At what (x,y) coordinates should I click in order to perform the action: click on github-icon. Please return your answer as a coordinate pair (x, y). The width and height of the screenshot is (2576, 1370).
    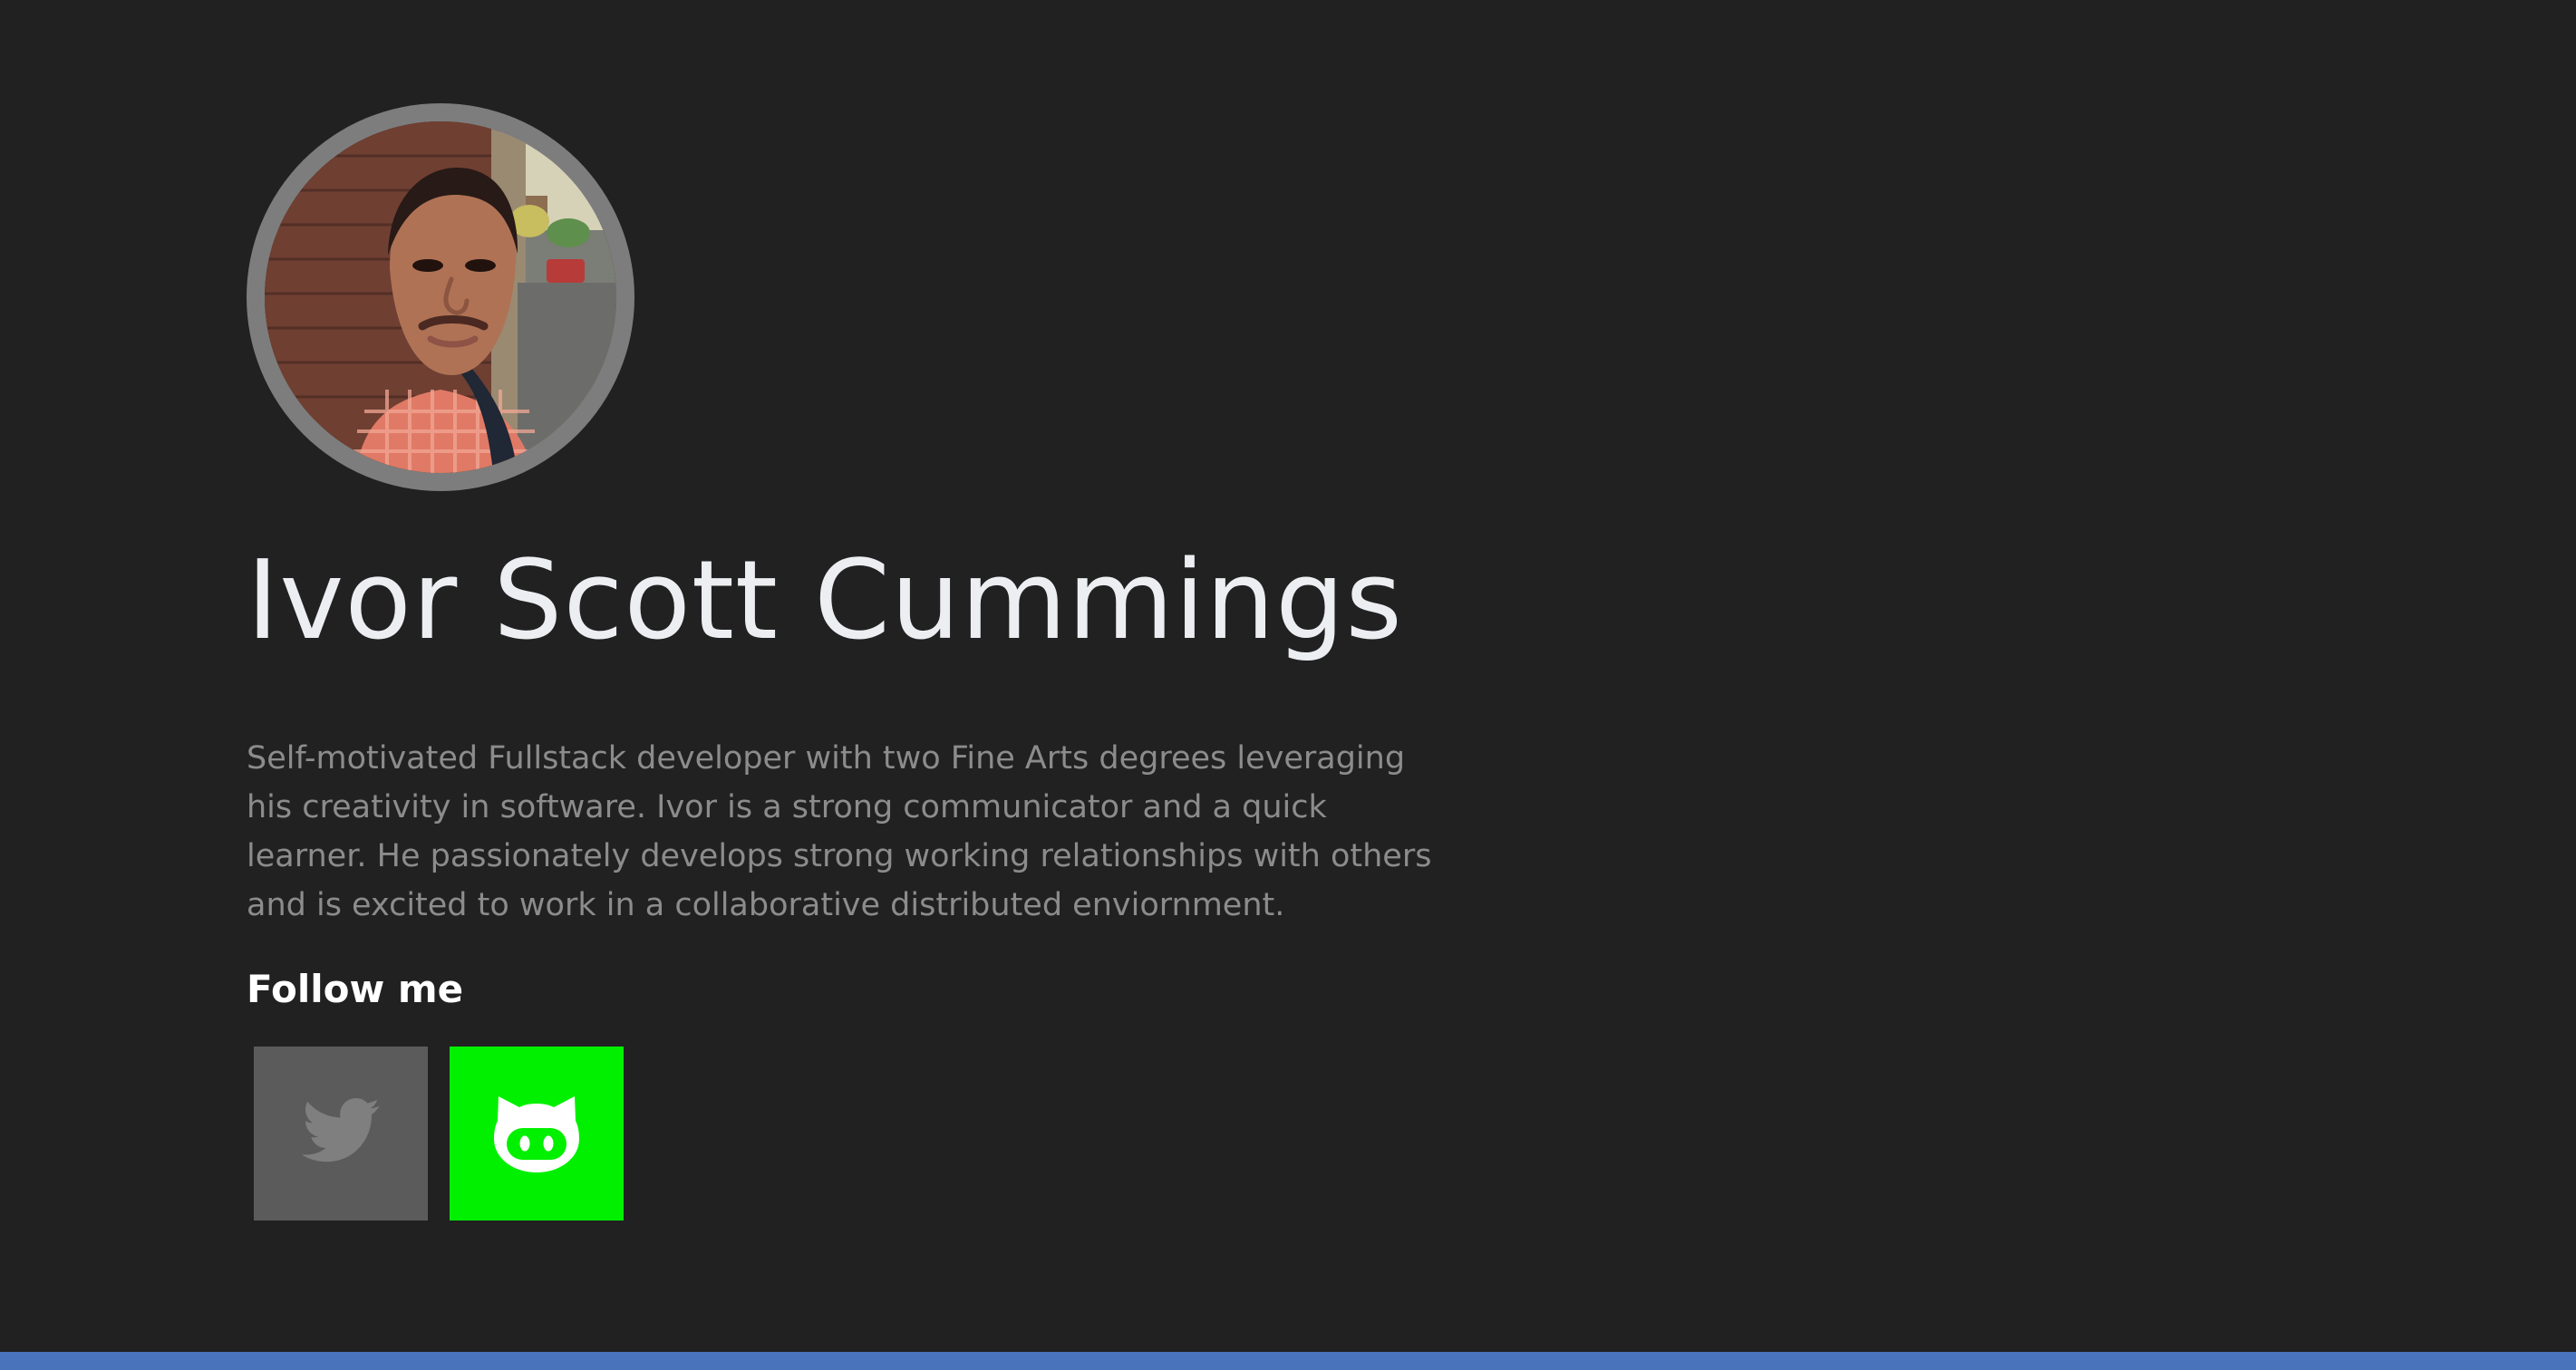
    Looking at the image, I should click on (536, 1134).